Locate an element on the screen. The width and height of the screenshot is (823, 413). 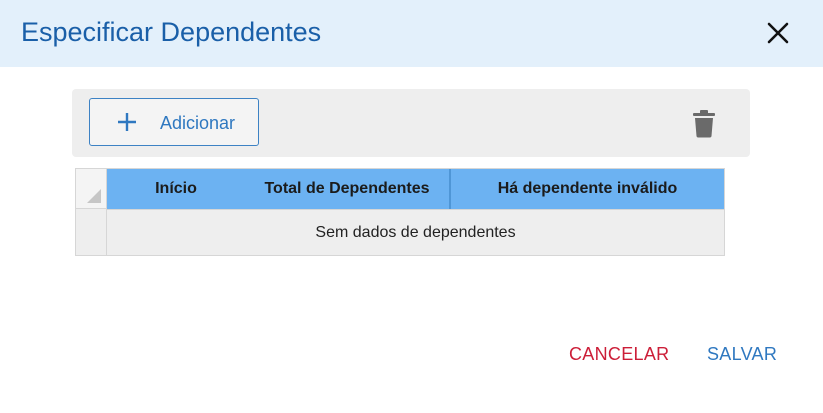
column-header-label: Início is located at coordinates (176, 188).